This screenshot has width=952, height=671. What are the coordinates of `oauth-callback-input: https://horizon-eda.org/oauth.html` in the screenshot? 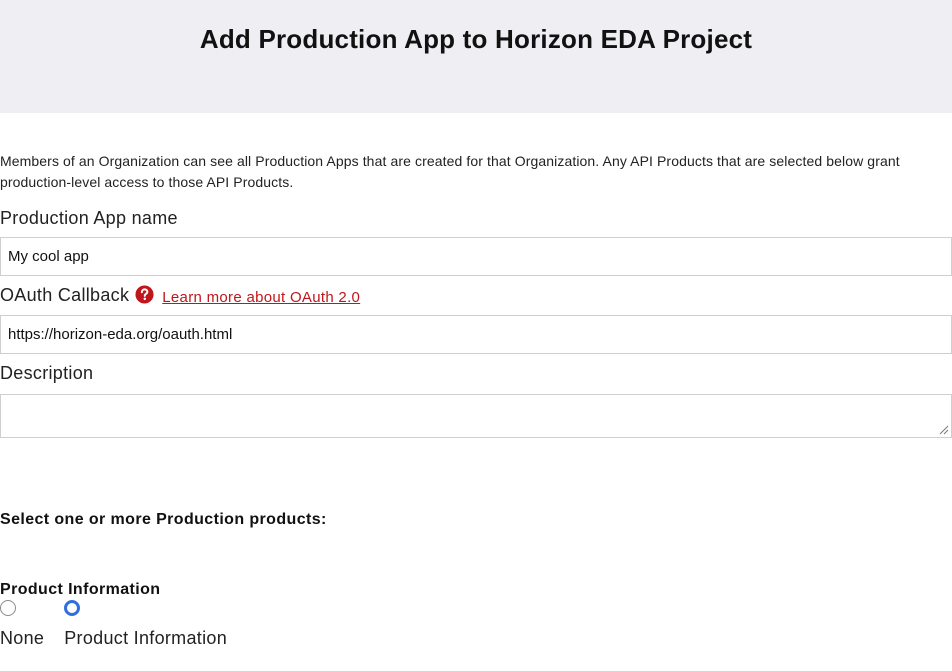 It's located at (476, 334).